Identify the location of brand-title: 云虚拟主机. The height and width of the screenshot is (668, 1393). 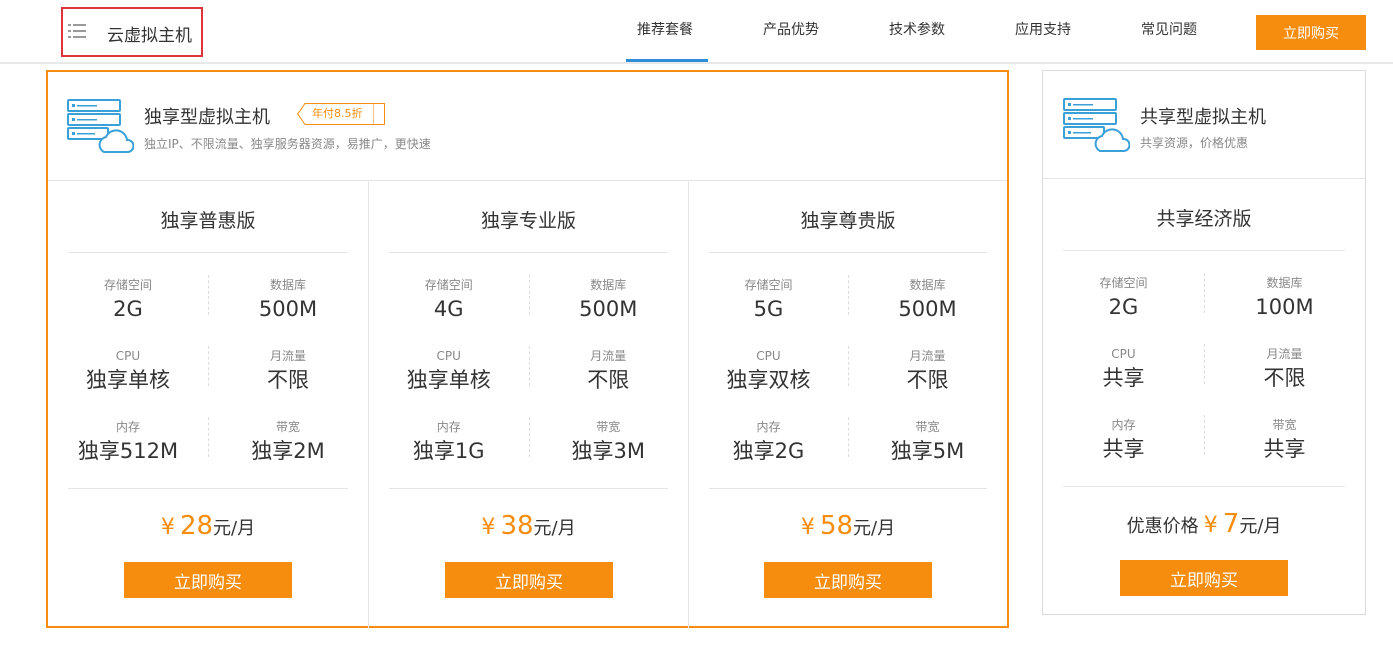
(149, 36).